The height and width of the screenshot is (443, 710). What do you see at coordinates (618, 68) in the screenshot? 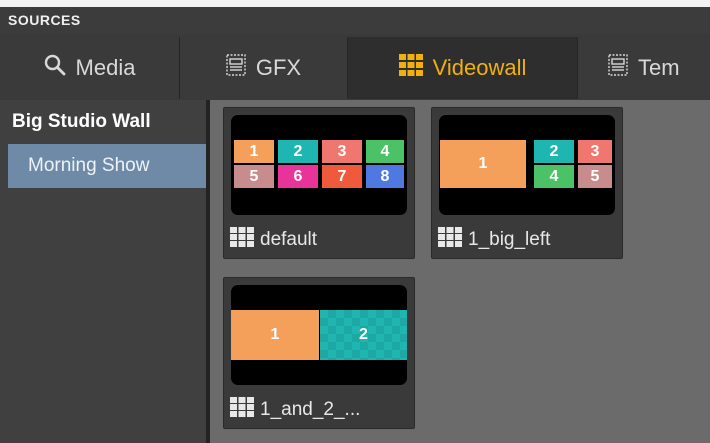
I see `template-icon` at bounding box center [618, 68].